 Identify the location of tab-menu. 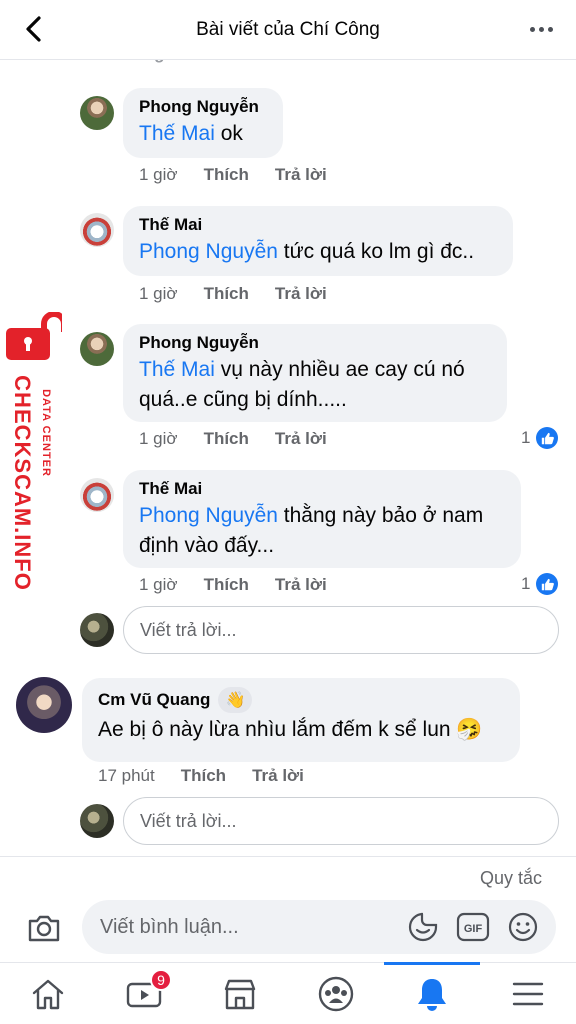
(528, 993).